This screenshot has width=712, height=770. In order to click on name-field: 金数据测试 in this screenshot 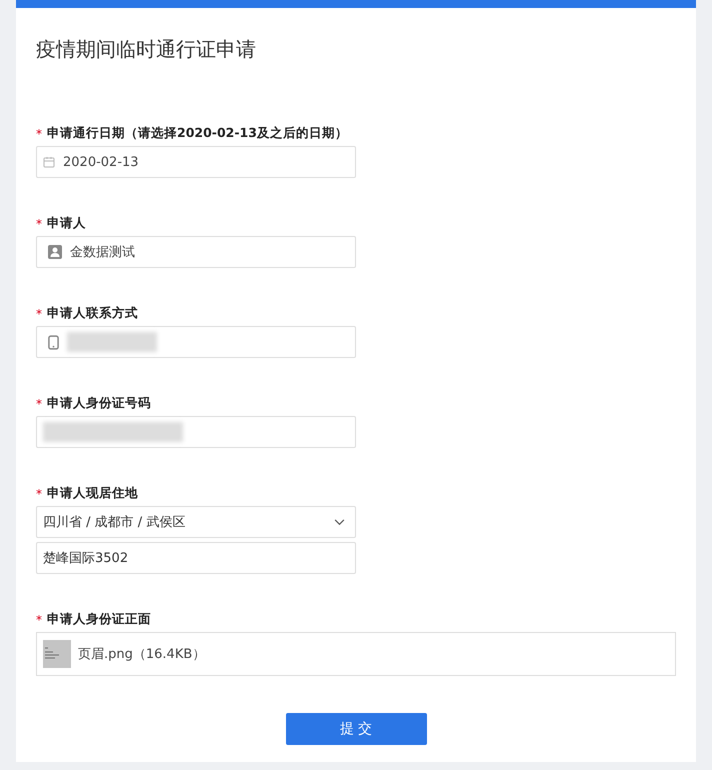, I will do `click(196, 252)`.